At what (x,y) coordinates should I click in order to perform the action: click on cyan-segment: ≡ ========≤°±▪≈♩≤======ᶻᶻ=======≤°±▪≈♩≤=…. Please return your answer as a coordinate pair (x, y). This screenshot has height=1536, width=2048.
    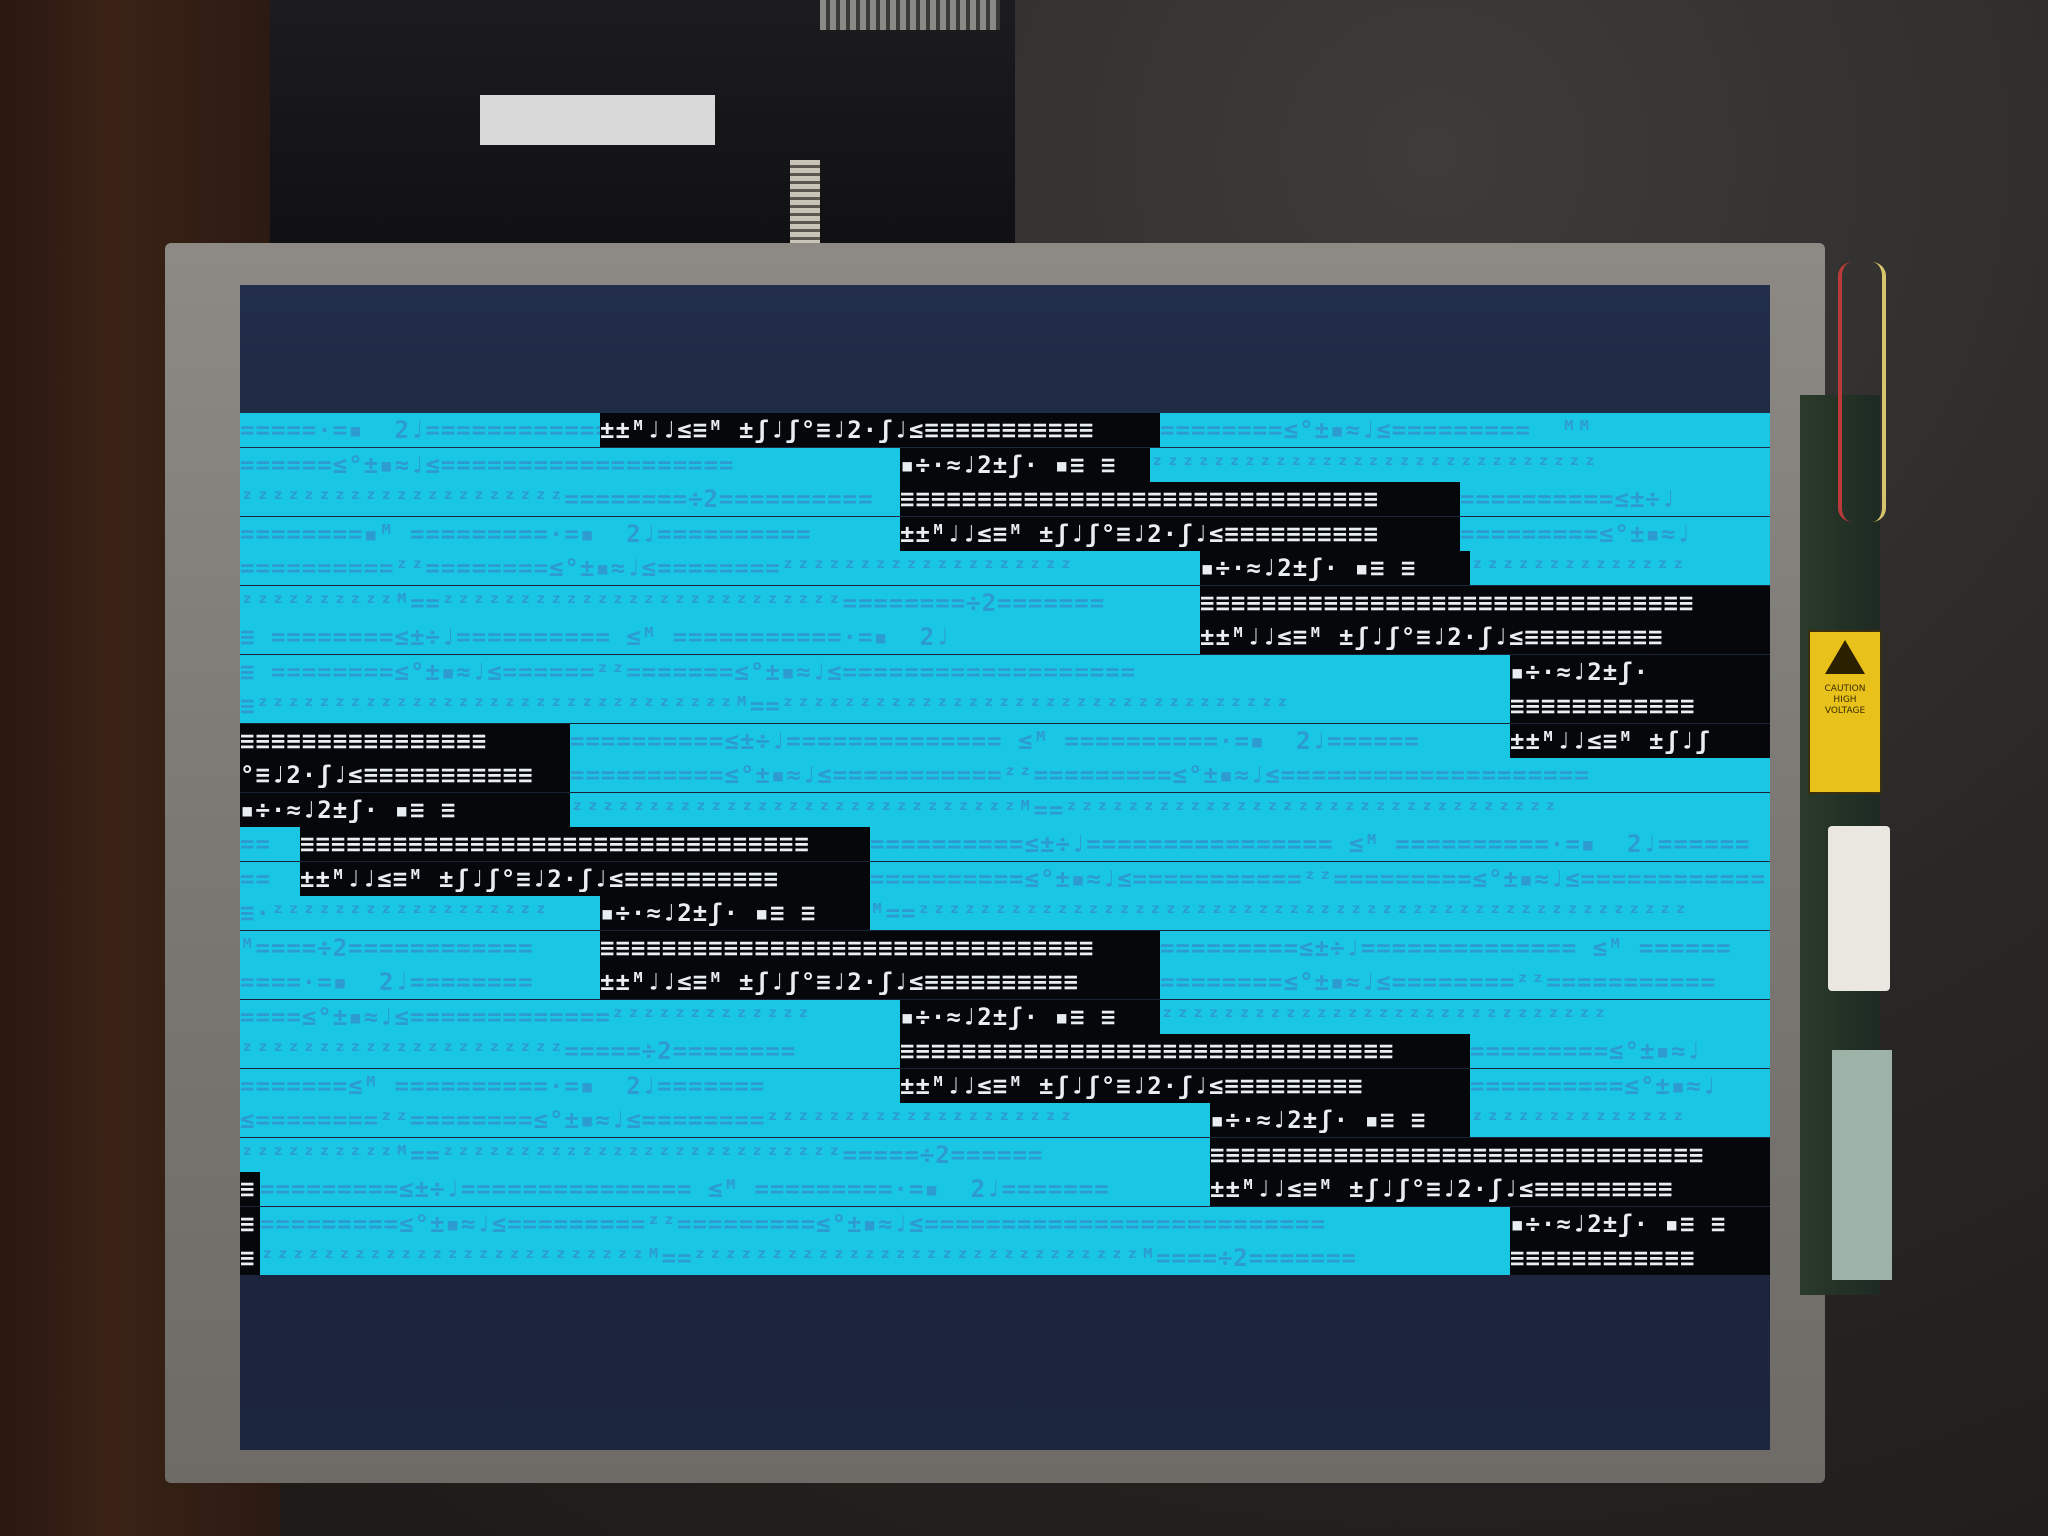
    Looking at the image, I should click on (875, 671).